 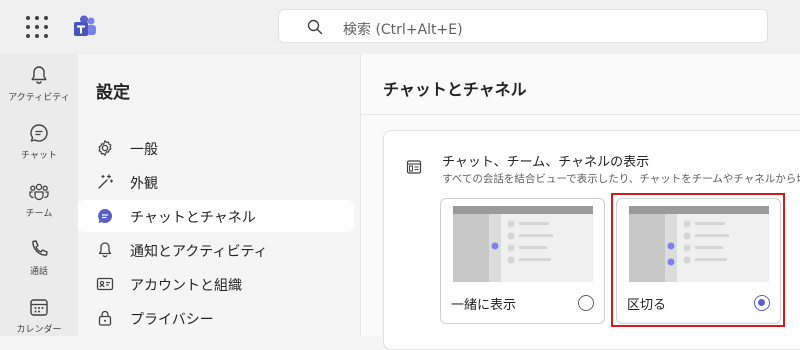 I want to click on settings-item-label: 通知とアクティビティ, so click(x=199, y=252).